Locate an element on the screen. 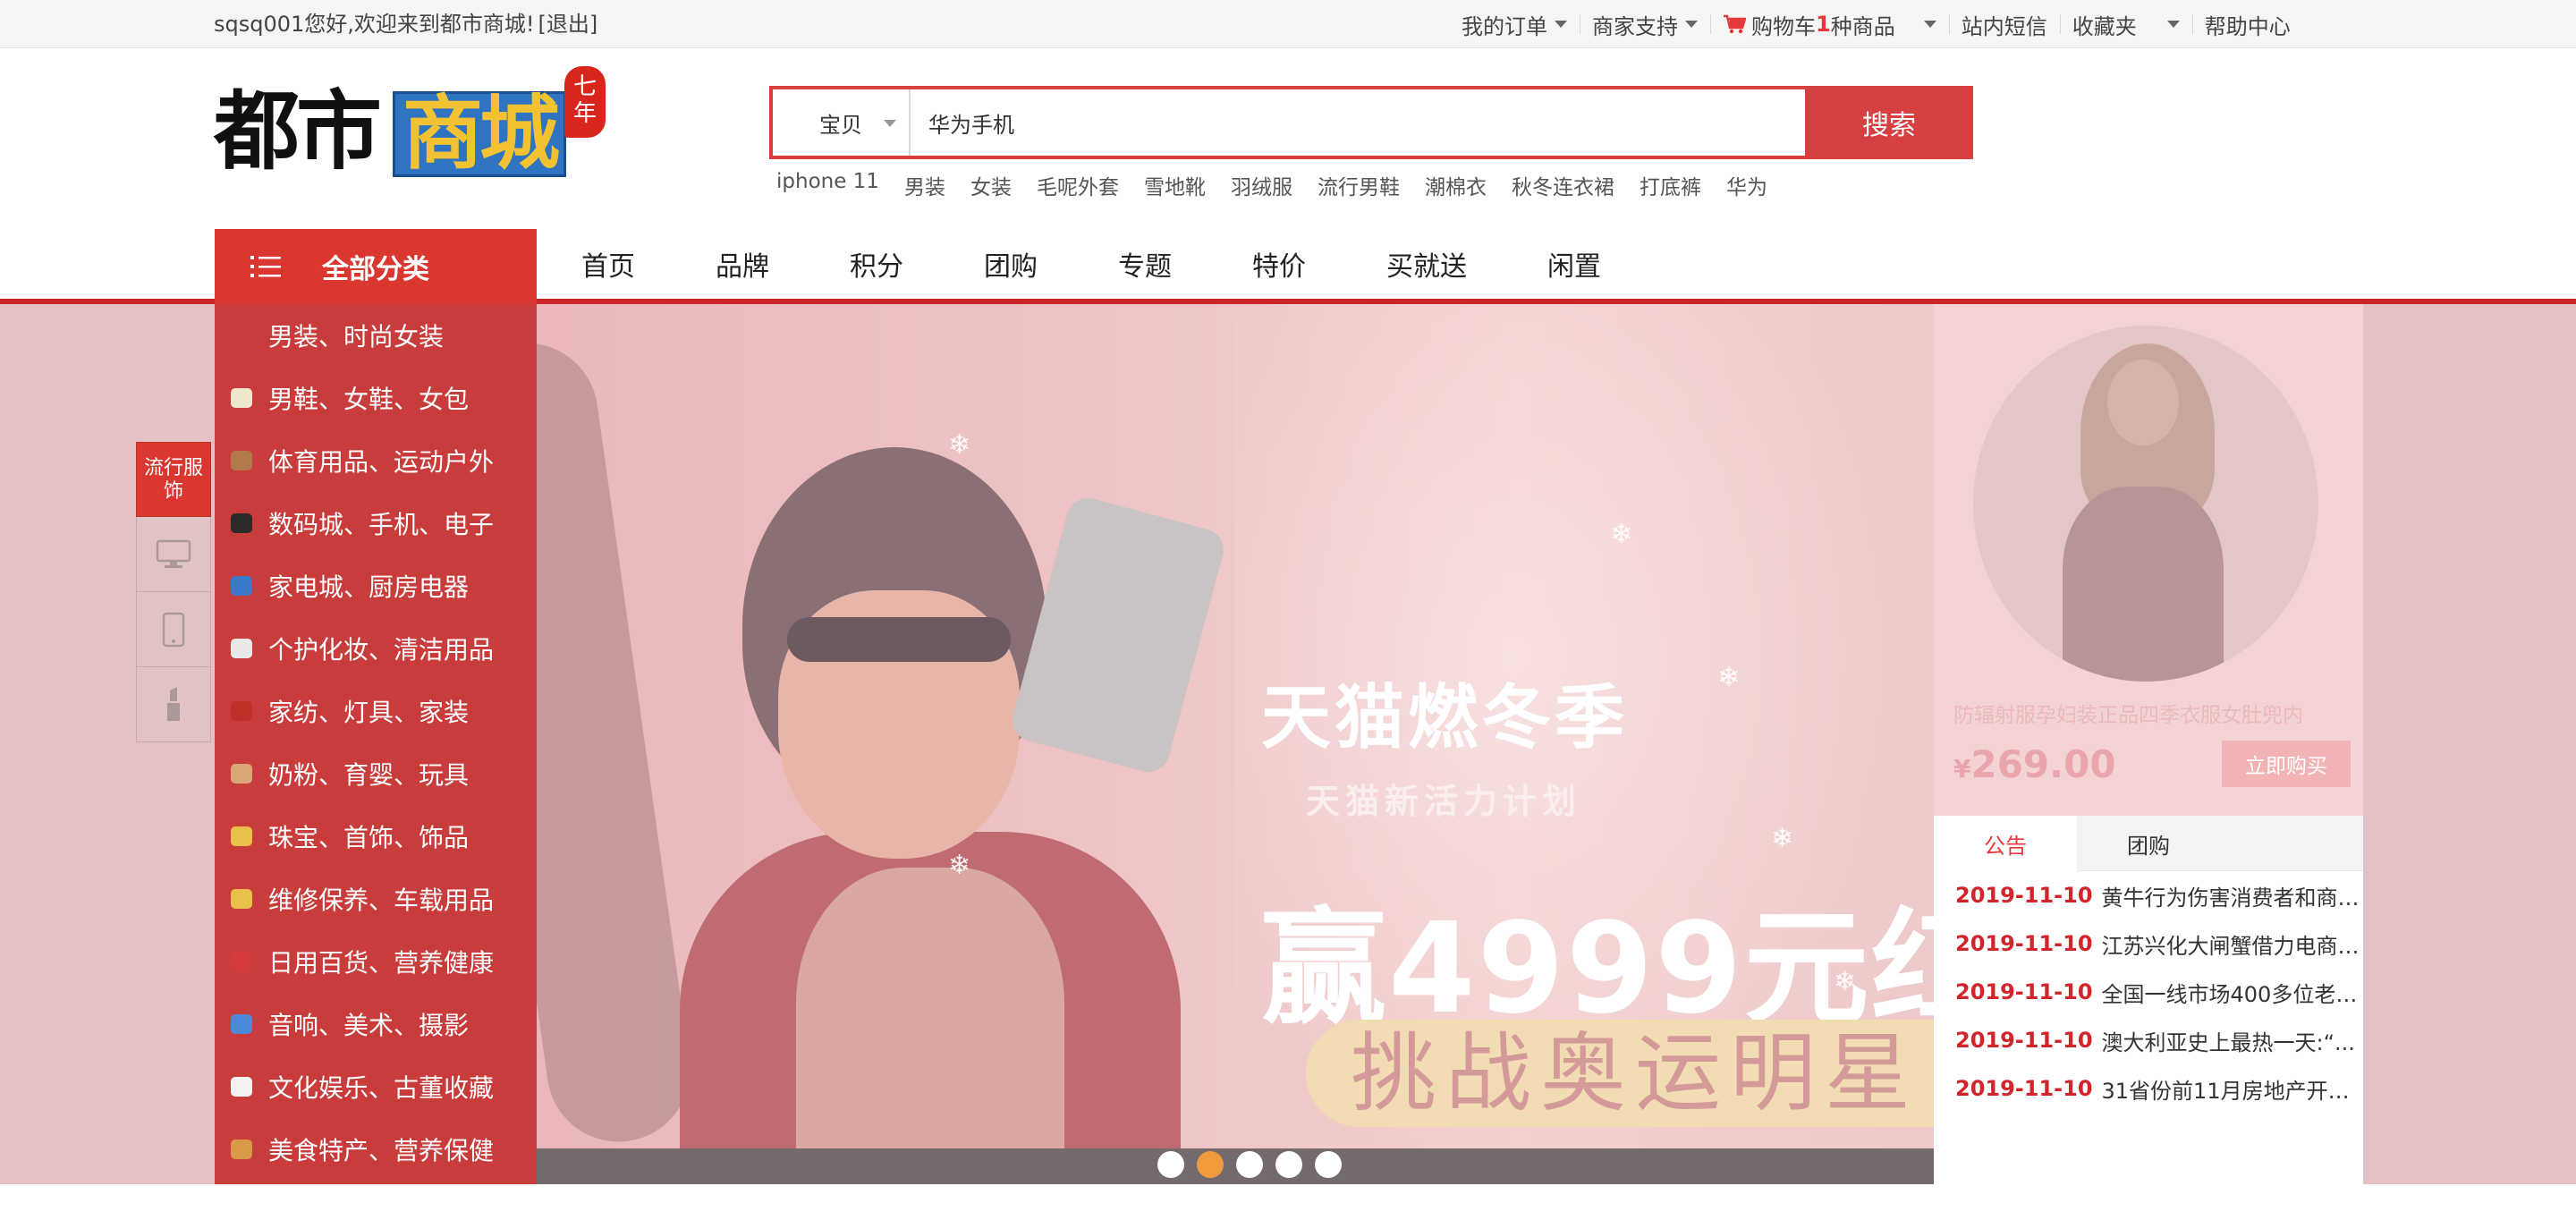 Image resolution: width=2576 pixels, height=1220 pixels. hot-word-link: 雪地靴 is located at coordinates (1175, 185).